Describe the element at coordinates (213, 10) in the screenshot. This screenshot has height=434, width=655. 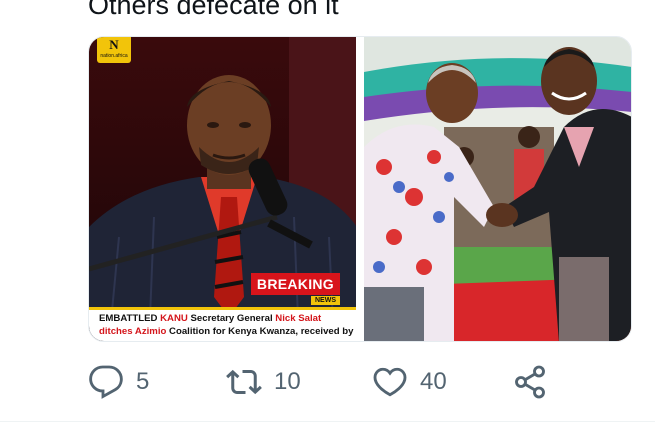
I see `tweet-text: Others defecate on it` at that location.